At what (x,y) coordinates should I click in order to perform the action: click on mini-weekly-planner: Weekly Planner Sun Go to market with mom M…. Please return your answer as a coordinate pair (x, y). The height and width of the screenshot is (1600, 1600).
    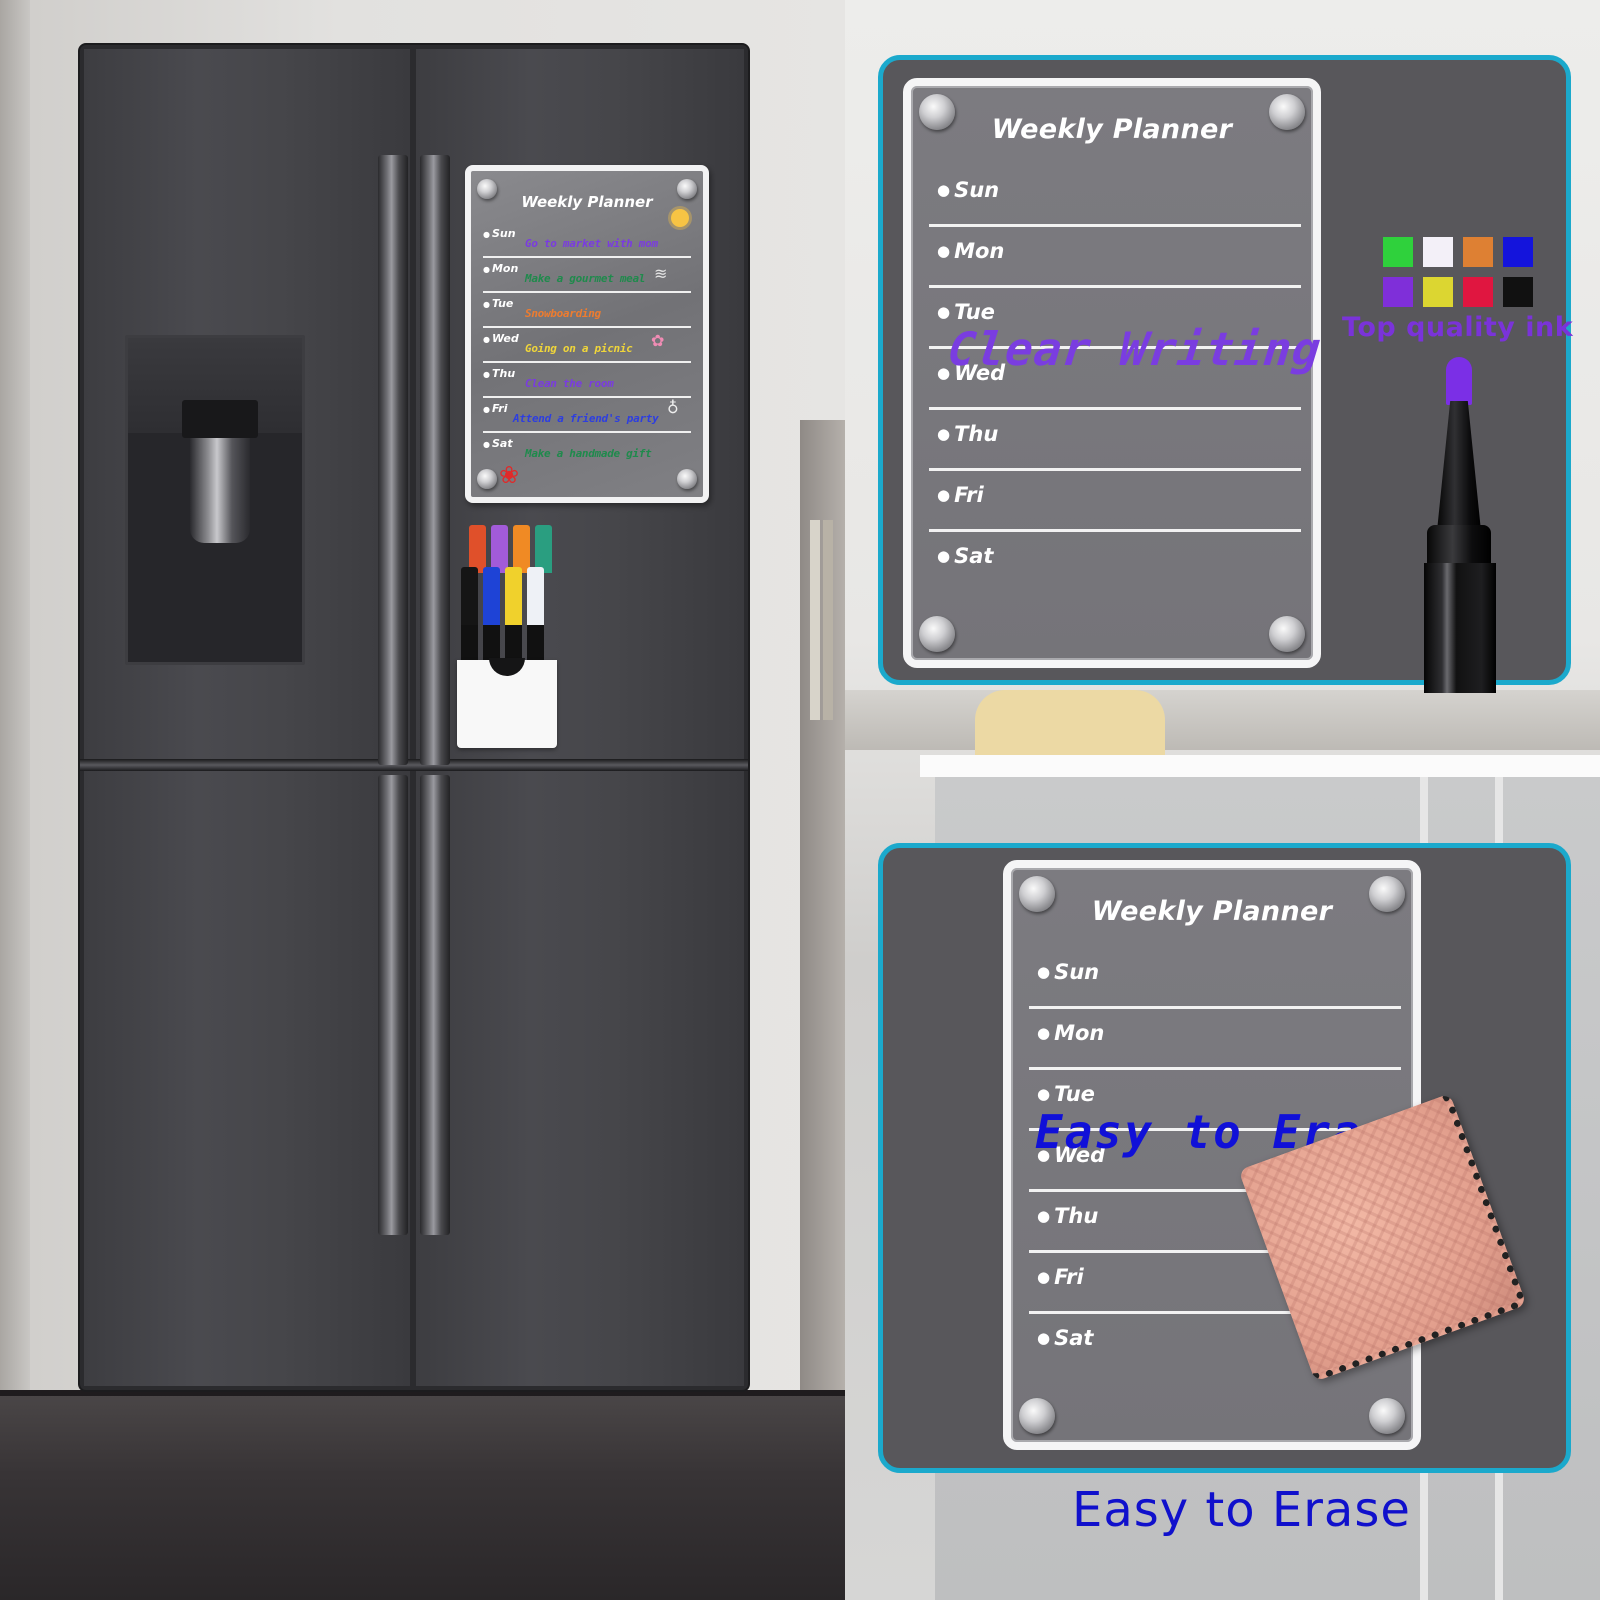
    Looking at the image, I should click on (587, 334).